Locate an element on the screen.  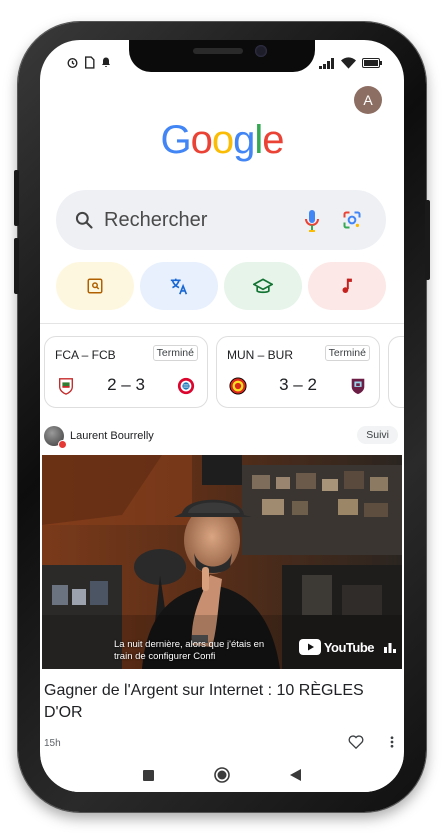
logo-letter-4: g is located at coordinates (244, 140).